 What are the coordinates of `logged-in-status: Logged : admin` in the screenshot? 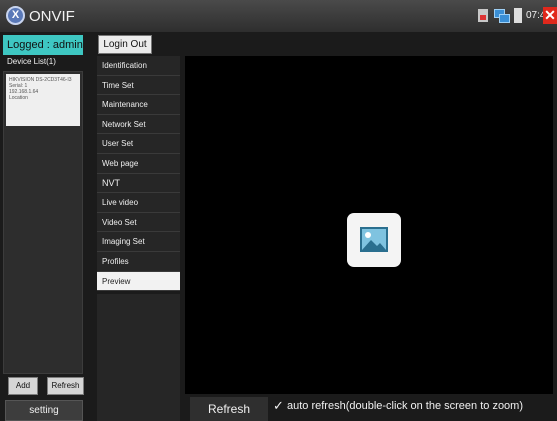 It's located at (43, 45).